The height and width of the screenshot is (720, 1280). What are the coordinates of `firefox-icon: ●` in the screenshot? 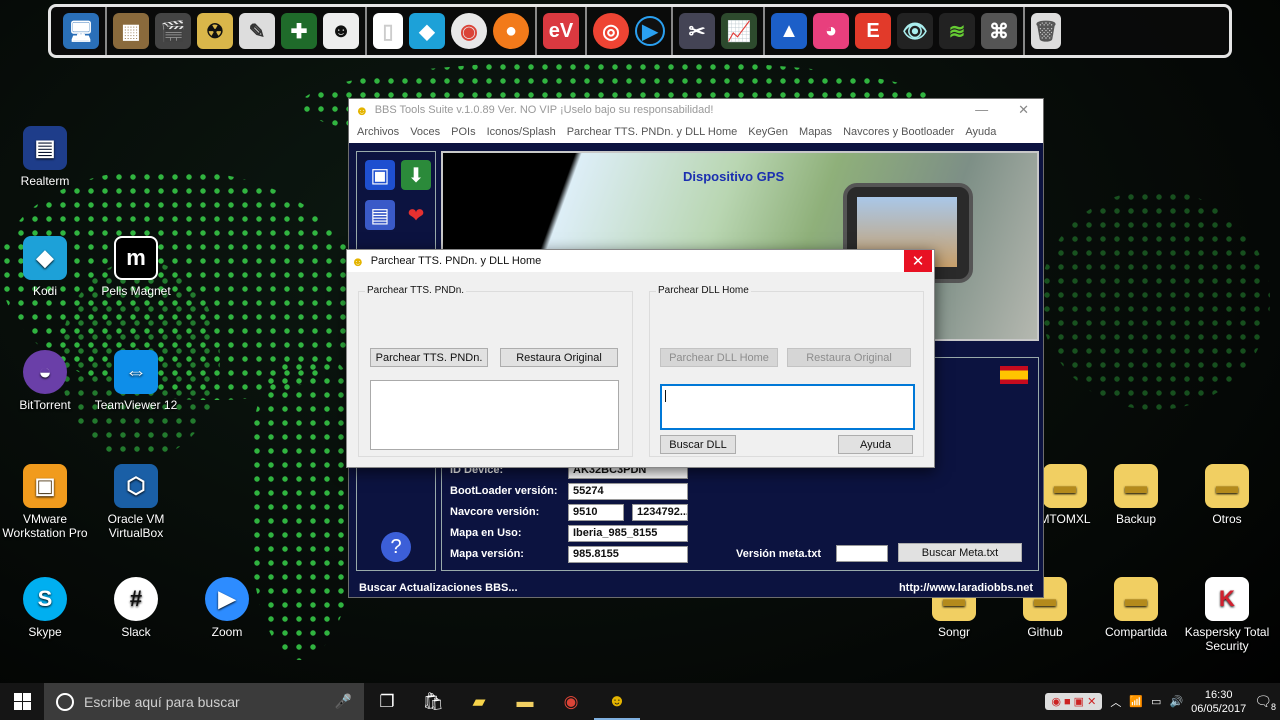 It's located at (511, 31).